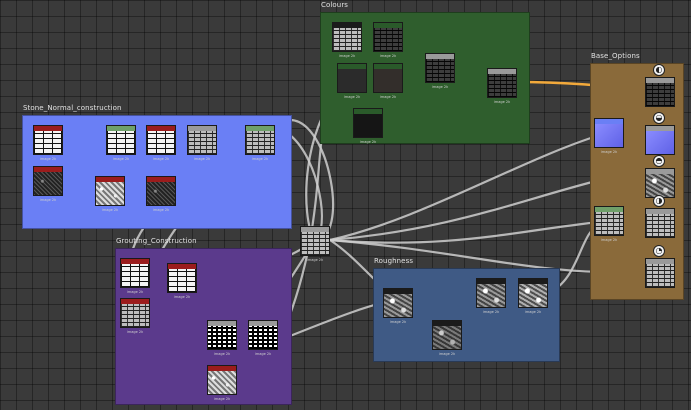 Image resolution: width=691 pixels, height=410 pixels. Describe the element at coordinates (315, 244) in the screenshot. I see `node-central-hub: image 2k` at that location.